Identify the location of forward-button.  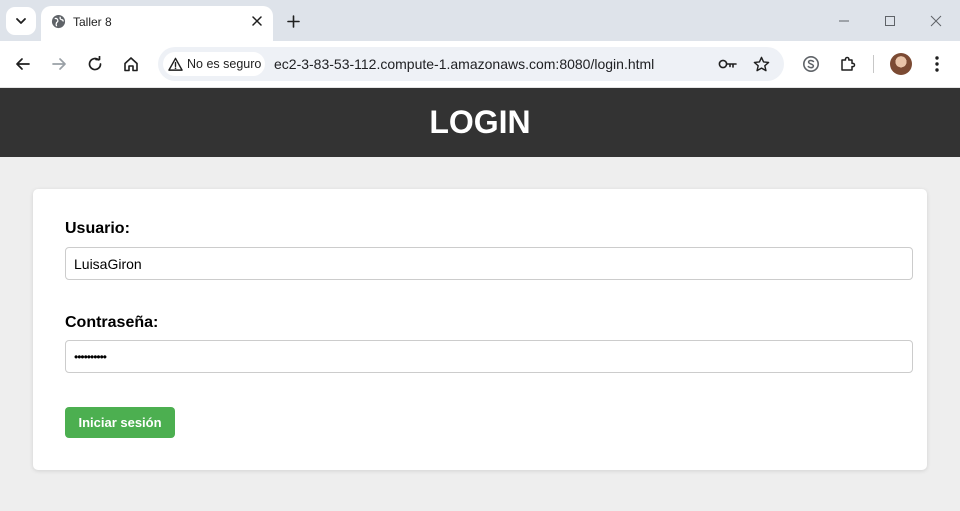
(59, 64).